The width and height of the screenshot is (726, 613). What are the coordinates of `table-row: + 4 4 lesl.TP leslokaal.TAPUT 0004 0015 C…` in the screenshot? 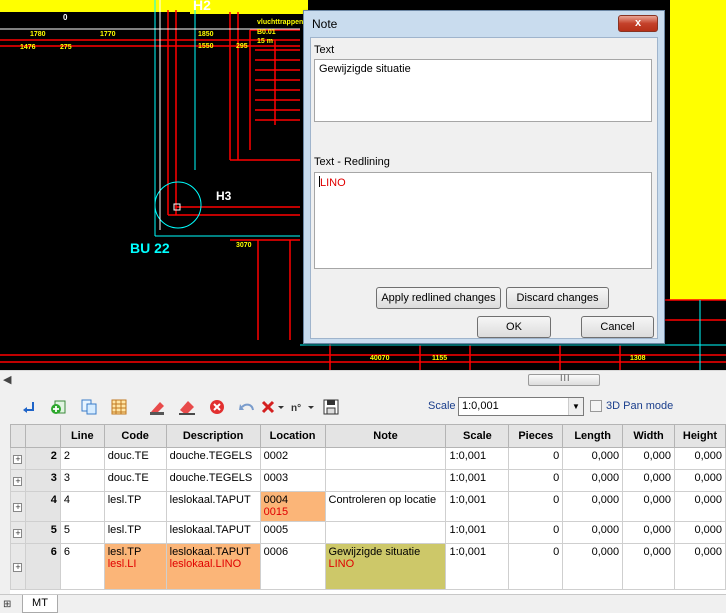 It's located at (368, 506).